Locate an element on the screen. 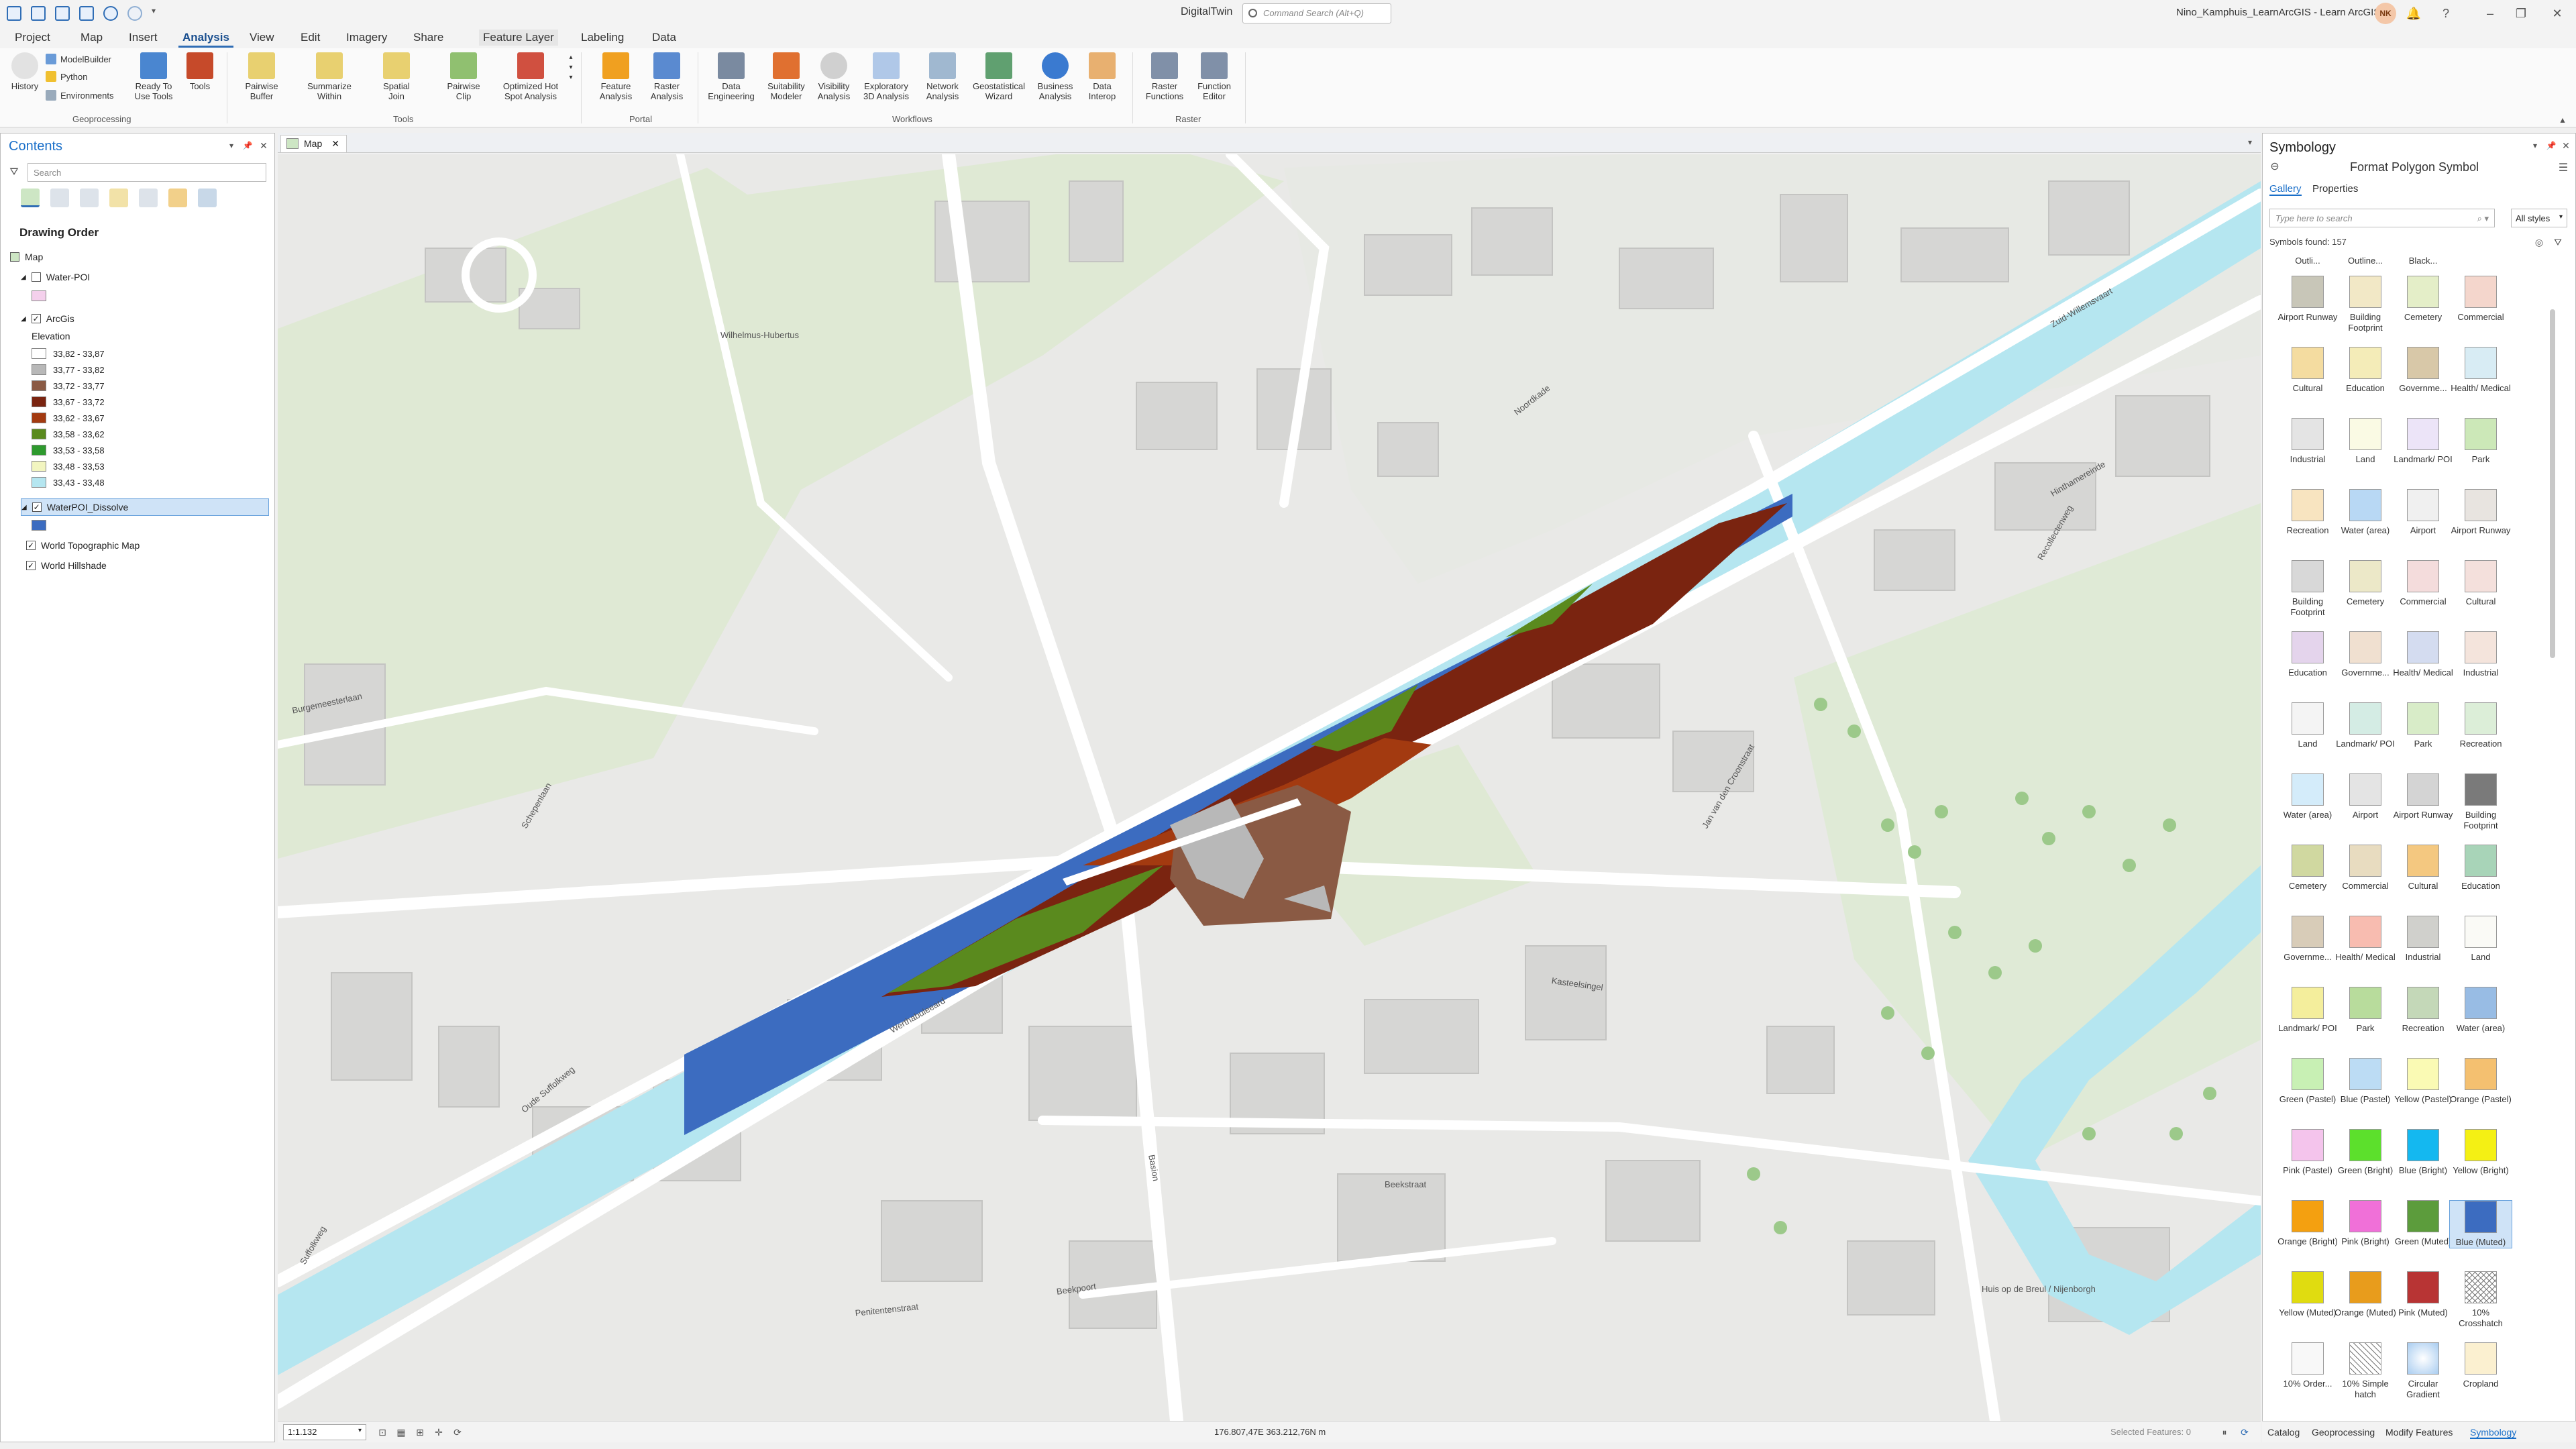 The height and width of the screenshot is (1449, 2576). pane-options-icon: ▾ is located at coordinates (231, 146).